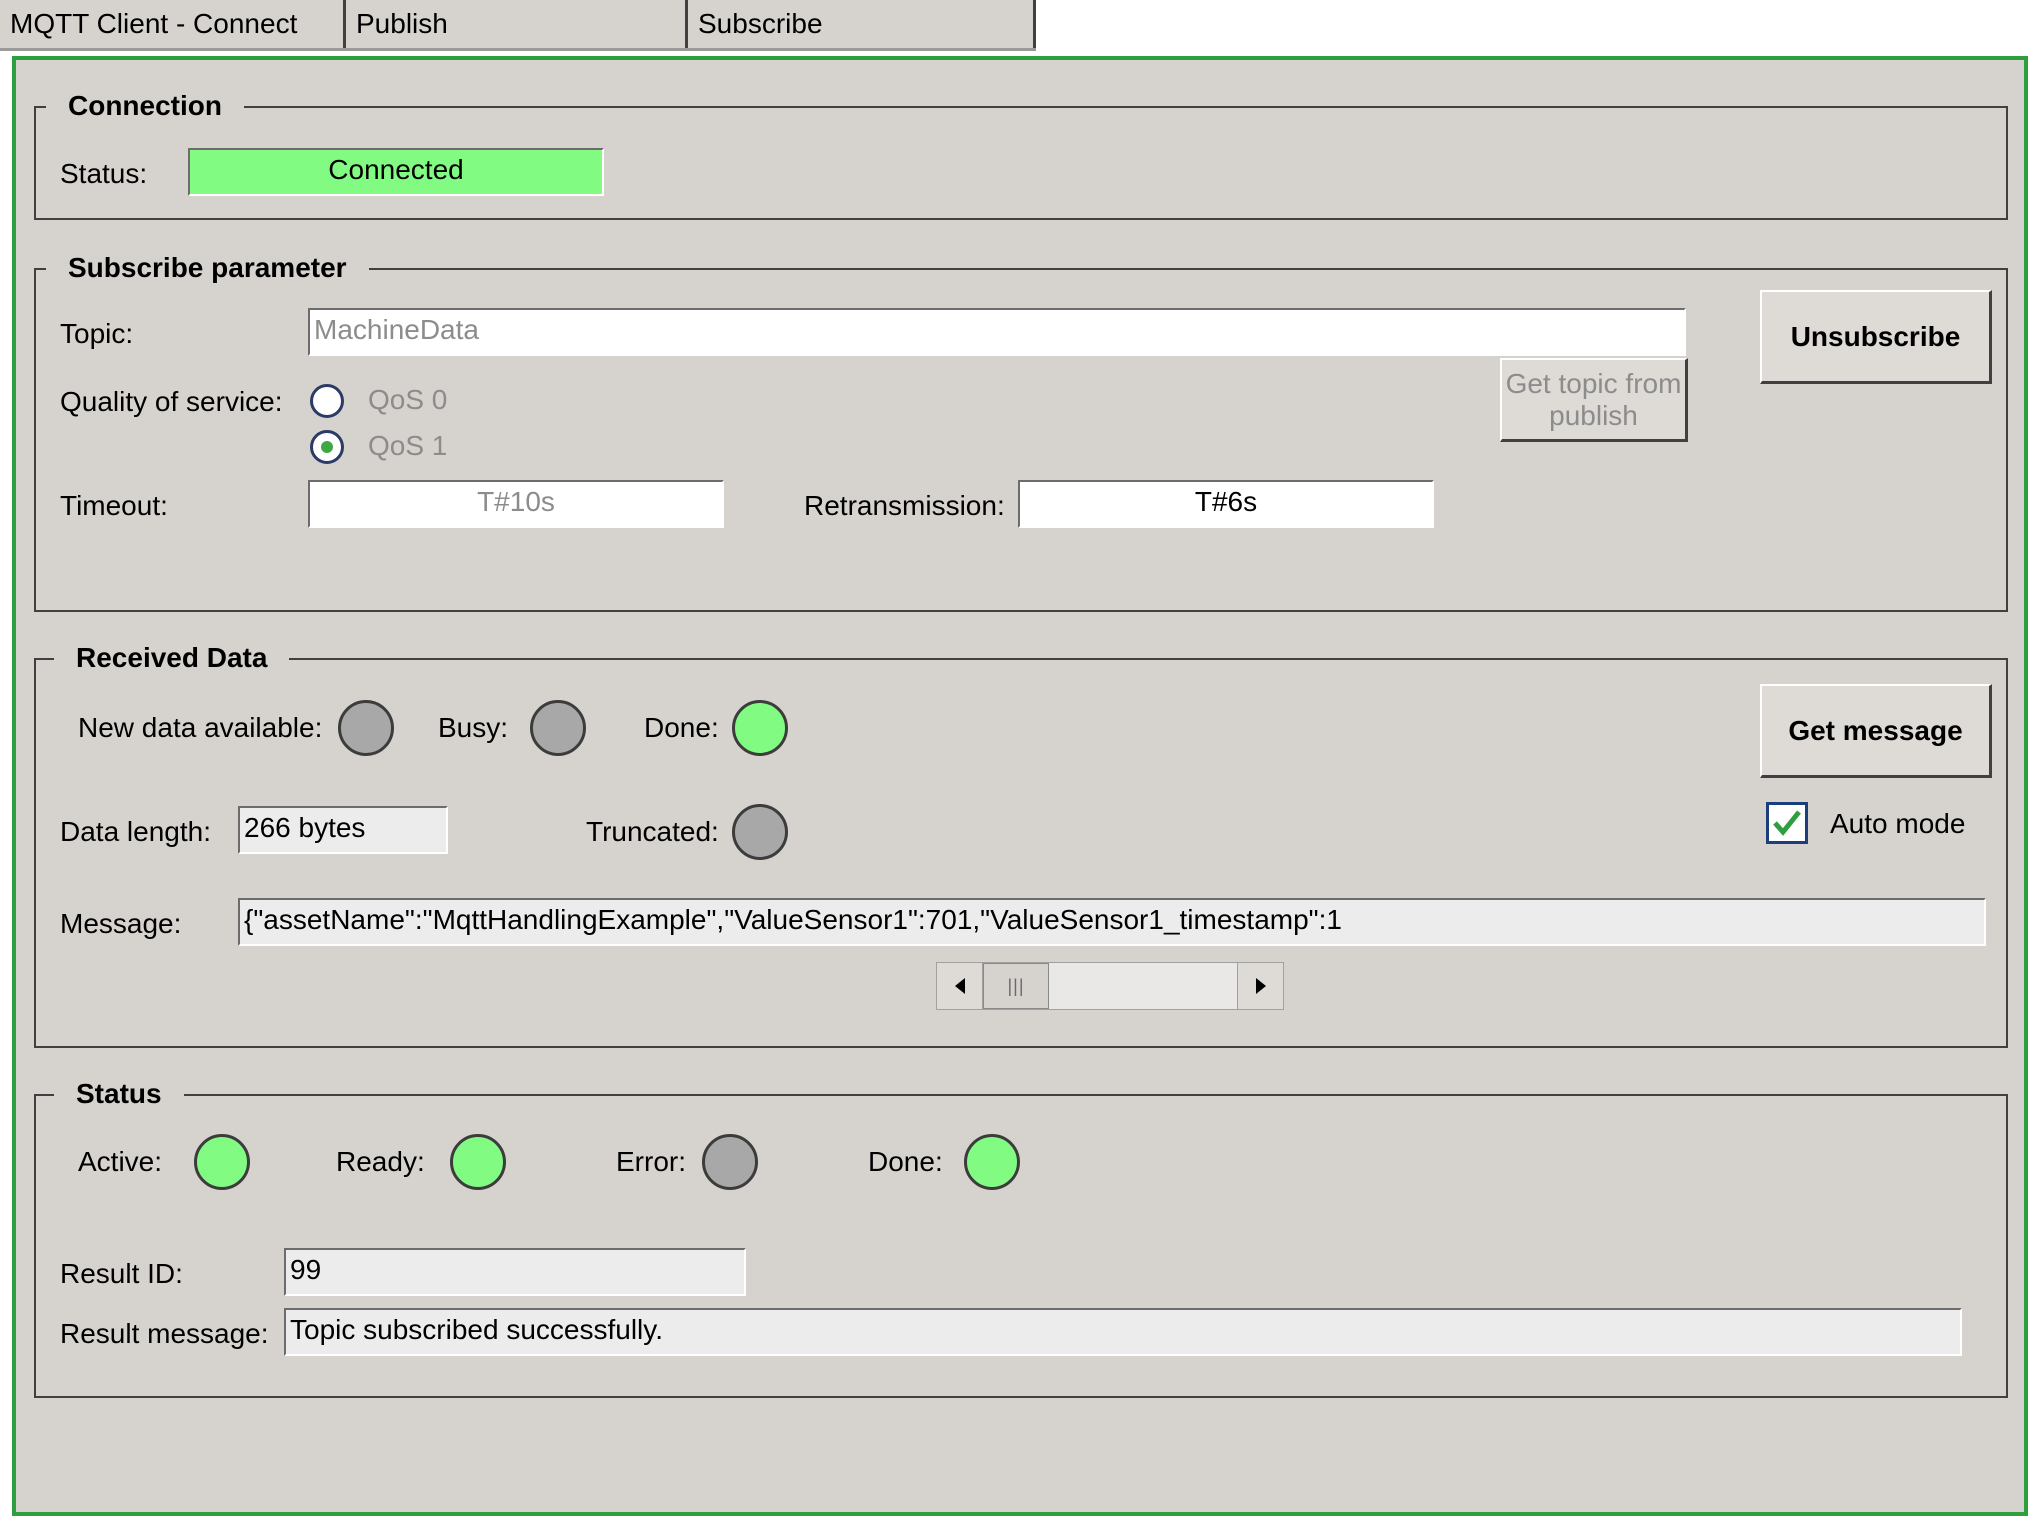  I want to click on error-label: Error:, so click(651, 1161).